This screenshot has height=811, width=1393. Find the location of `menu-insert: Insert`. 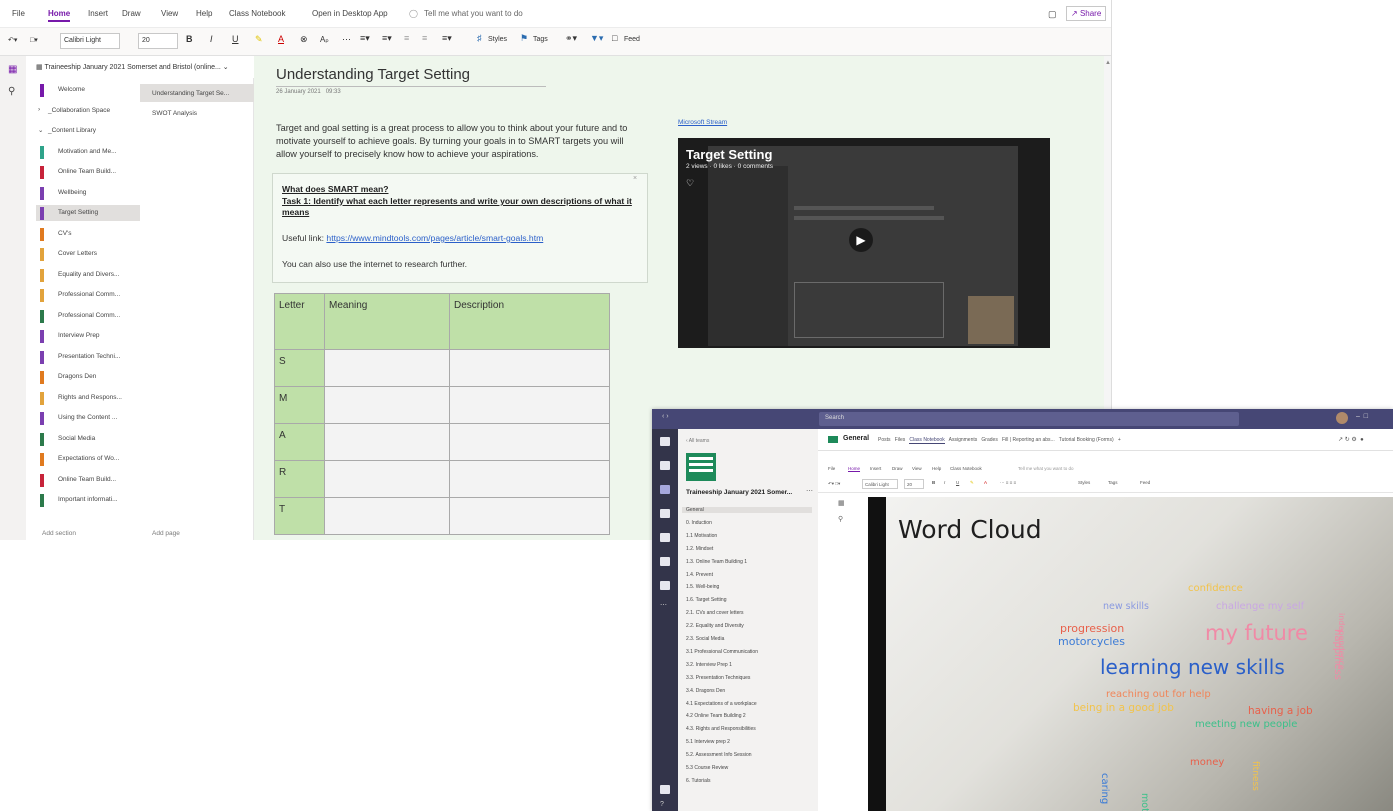

menu-insert: Insert is located at coordinates (875, 468).